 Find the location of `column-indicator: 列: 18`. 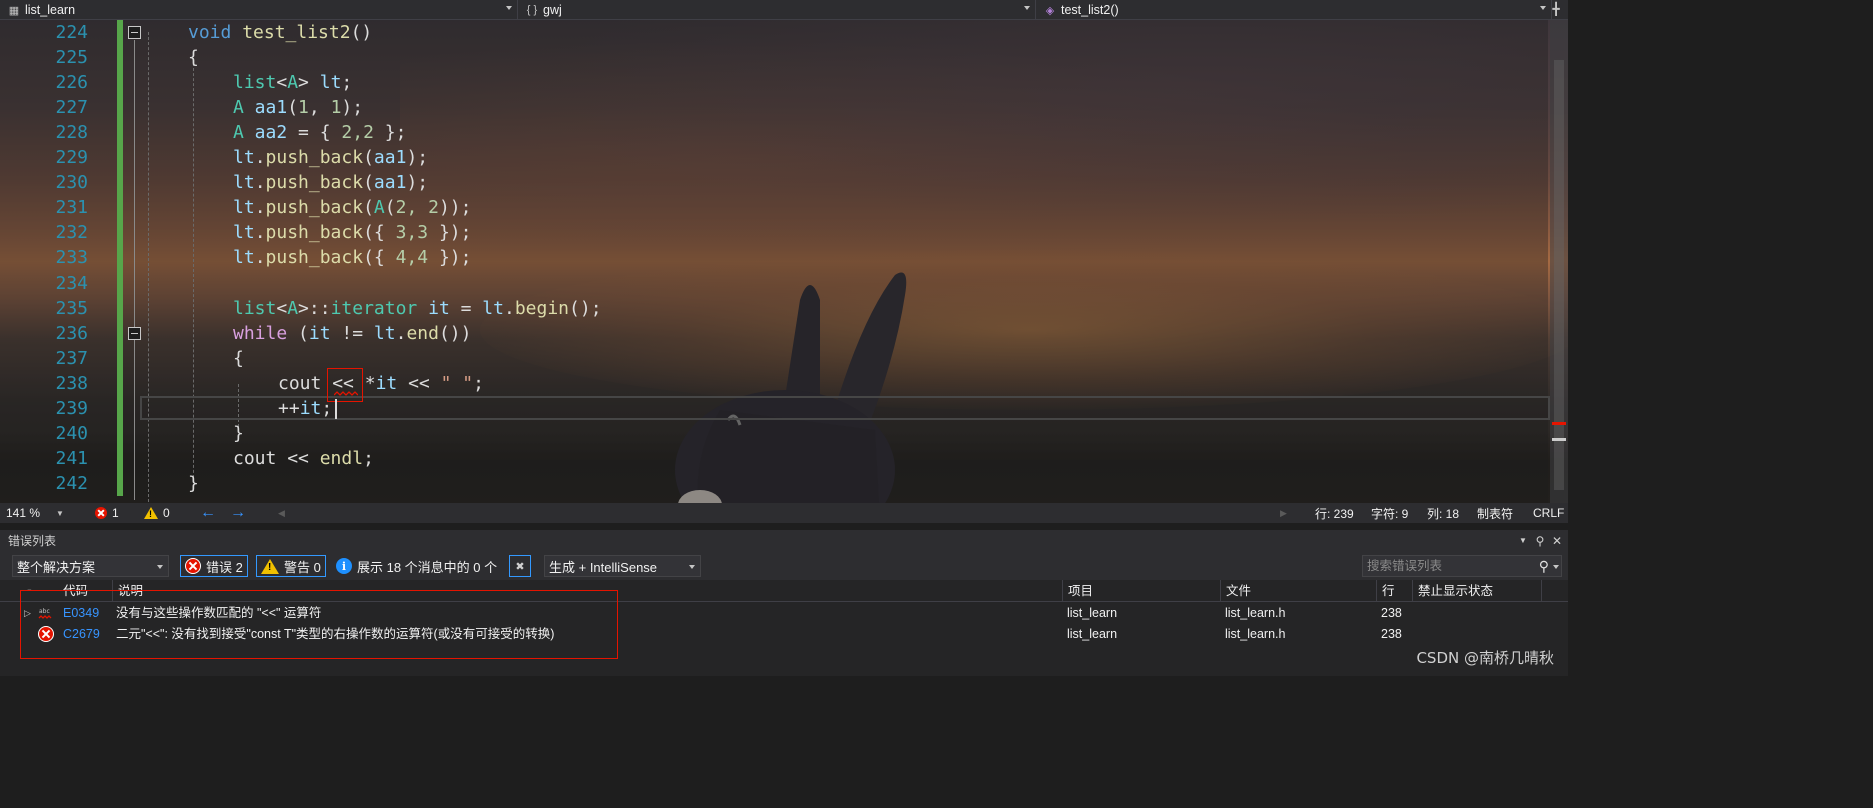

column-indicator: 列: 18 is located at coordinates (1443, 513).